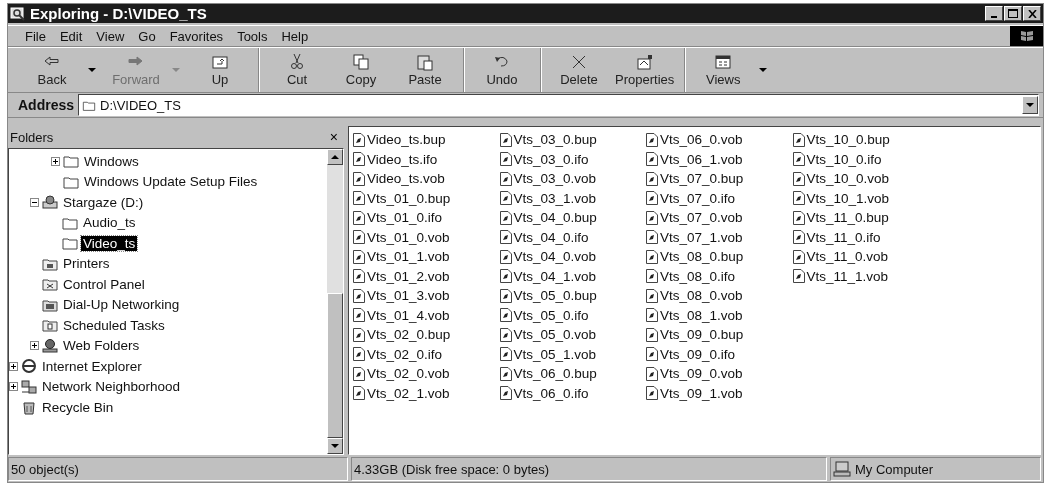  What do you see at coordinates (402, 159) in the screenshot?
I see `file-name: Video_ts.ifo` at bounding box center [402, 159].